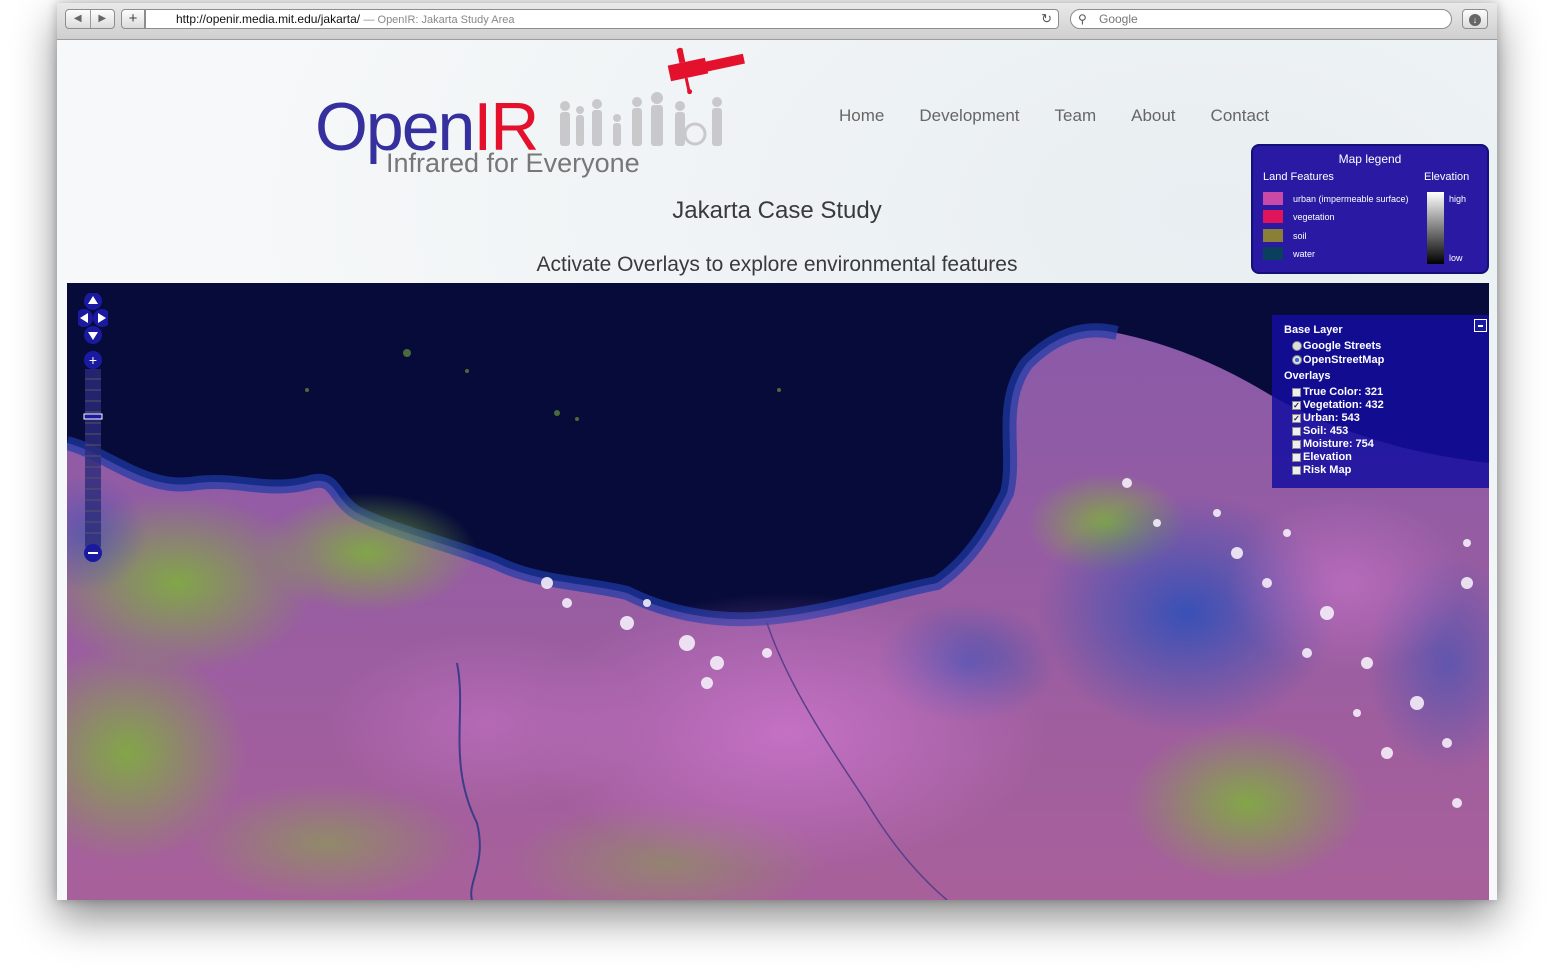 The image size is (1554, 979). I want to click on overlay-option: ✓ Urban: 543, so click(1326, 418).